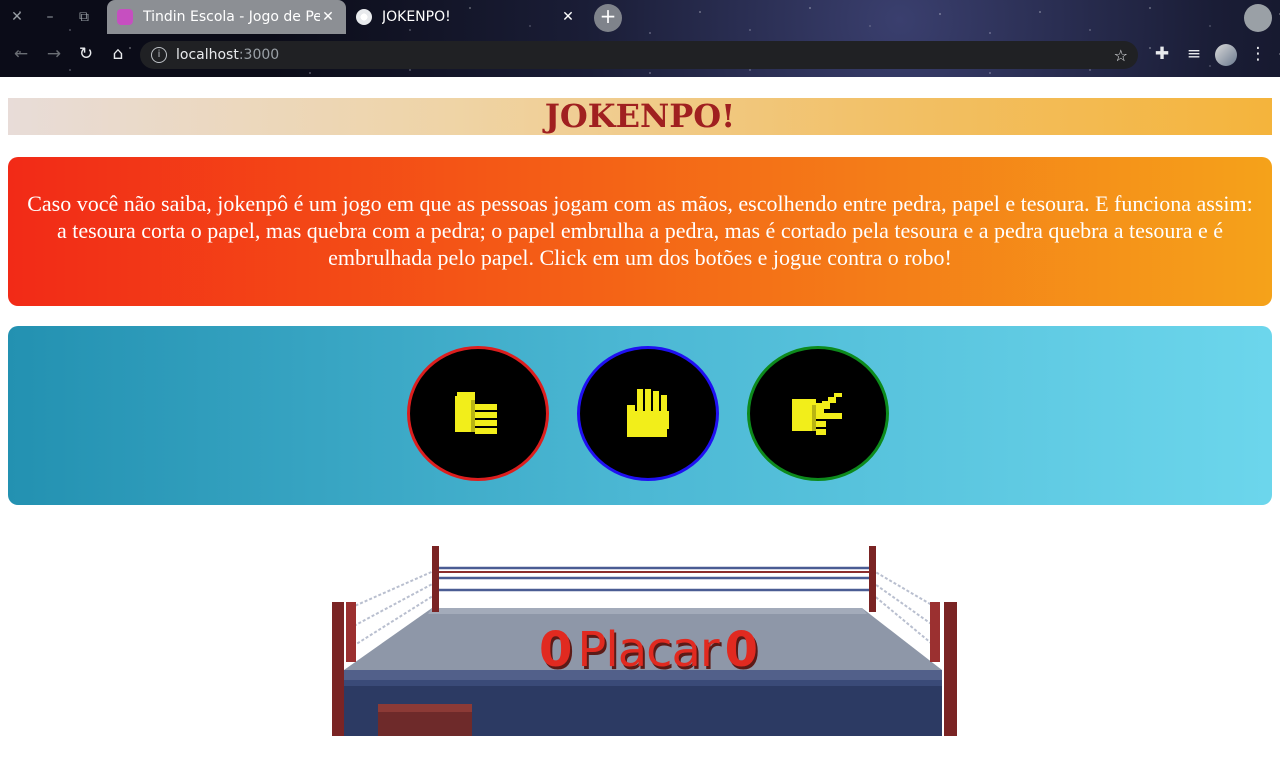  I want to click on pixel-open-hand-icon, so click(648, 412).